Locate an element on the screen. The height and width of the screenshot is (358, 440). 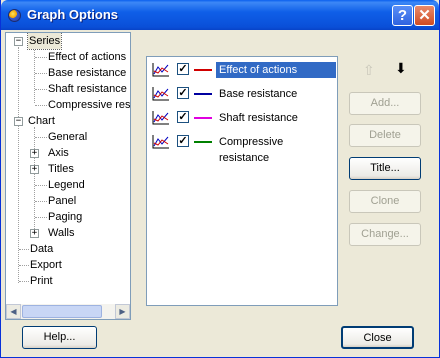
tree-node-label: General is located at coordinates (67, 137).